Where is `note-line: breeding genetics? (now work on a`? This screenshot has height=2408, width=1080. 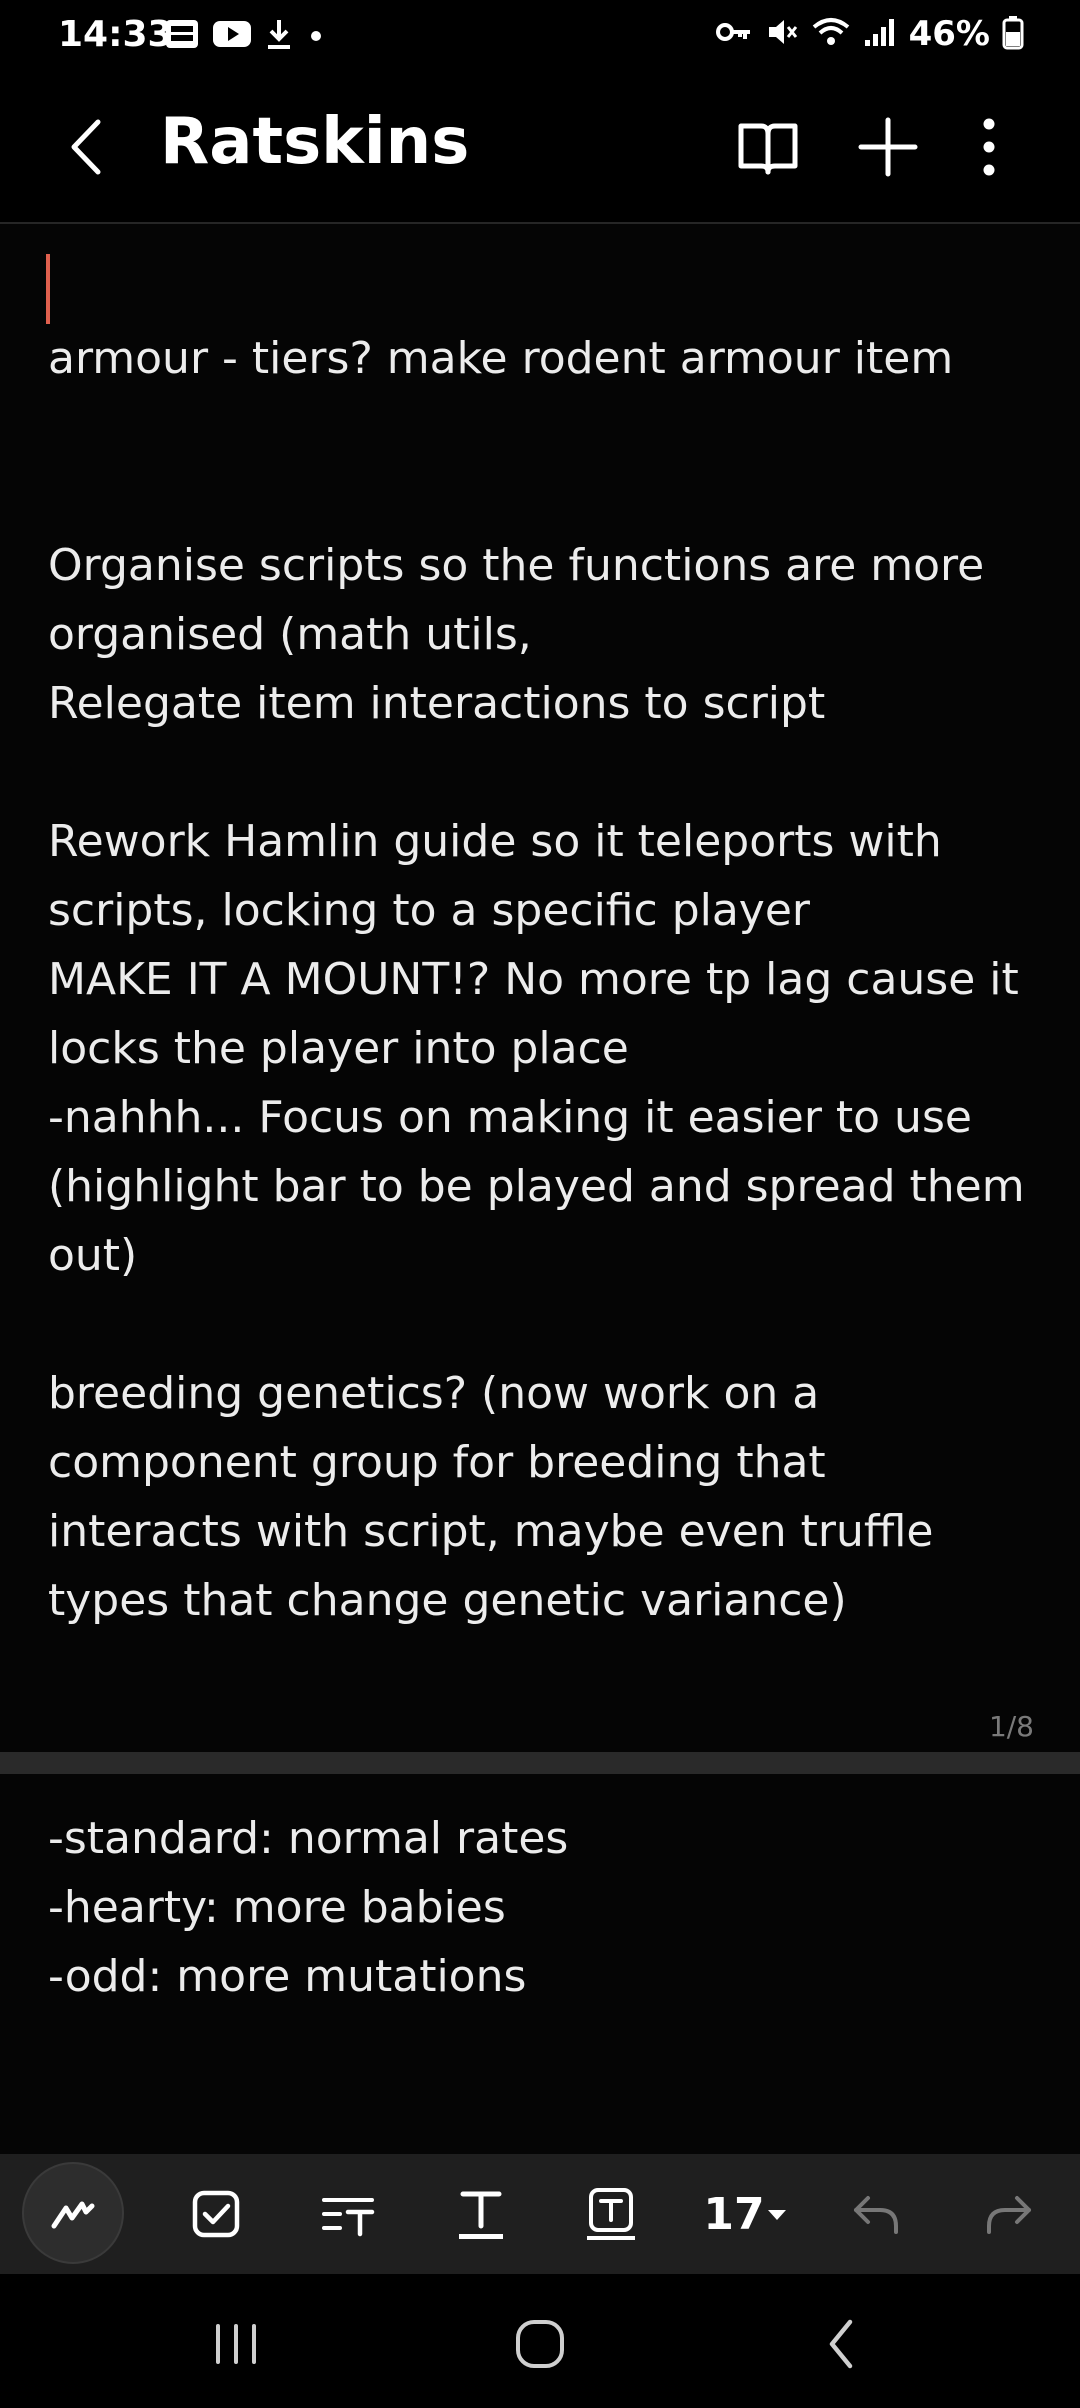
note-line: breeding genetics? (now work on a is located at coordinates (433, 1393).